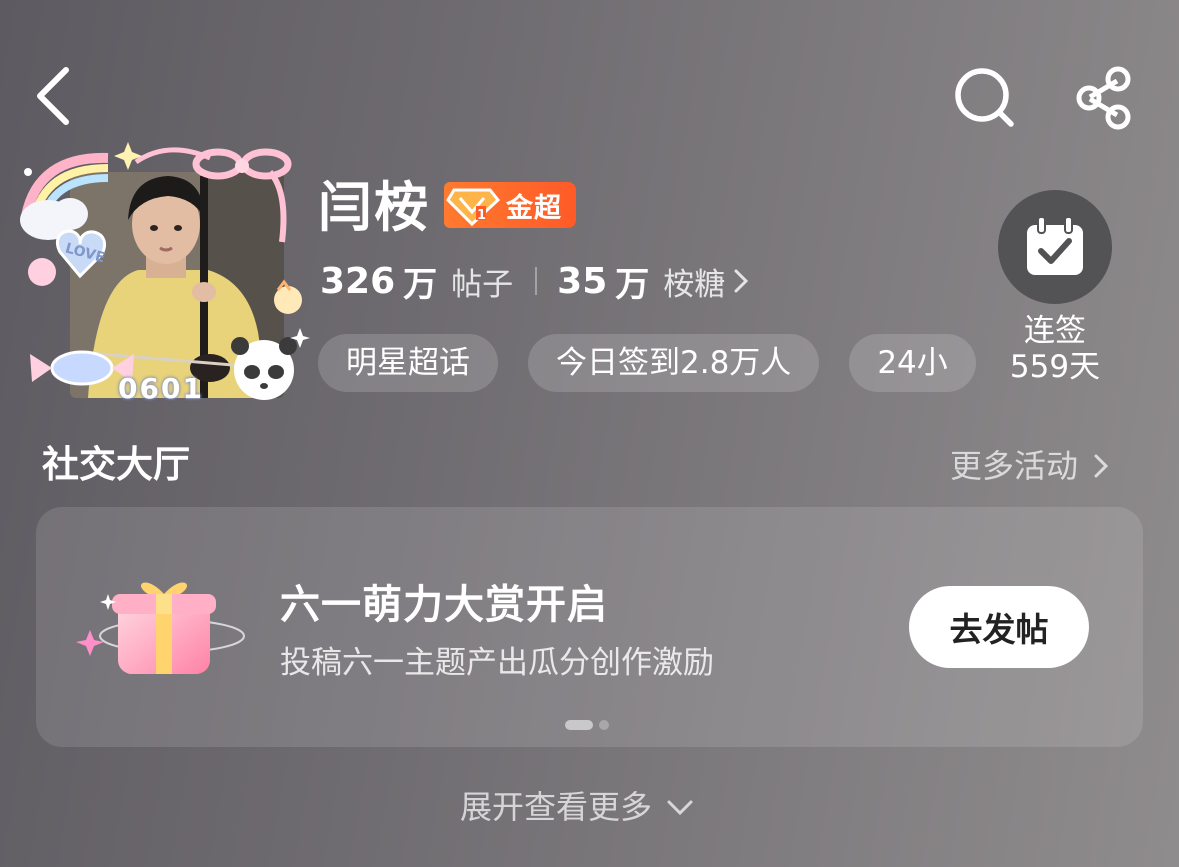  What do you see at coordinates (1055, 367) in the screenshot?
I see `checkin-days: 559天` at bounding box center [1055, 367].